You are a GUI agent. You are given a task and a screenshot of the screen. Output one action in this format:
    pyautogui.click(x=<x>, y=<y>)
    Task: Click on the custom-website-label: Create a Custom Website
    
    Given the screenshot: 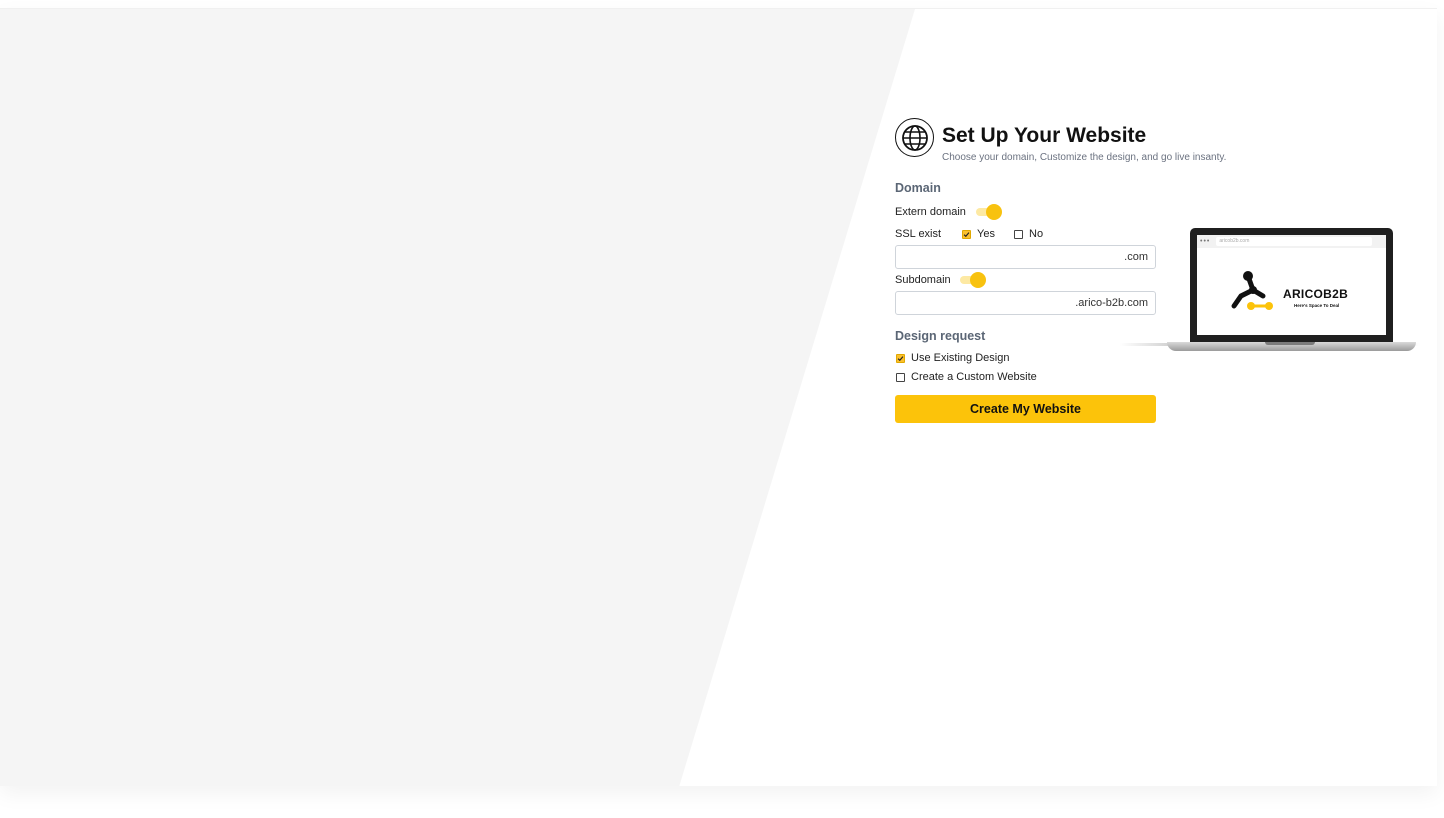 What is the action you would take?
    pyautogui.click(x=974, y=377)
    